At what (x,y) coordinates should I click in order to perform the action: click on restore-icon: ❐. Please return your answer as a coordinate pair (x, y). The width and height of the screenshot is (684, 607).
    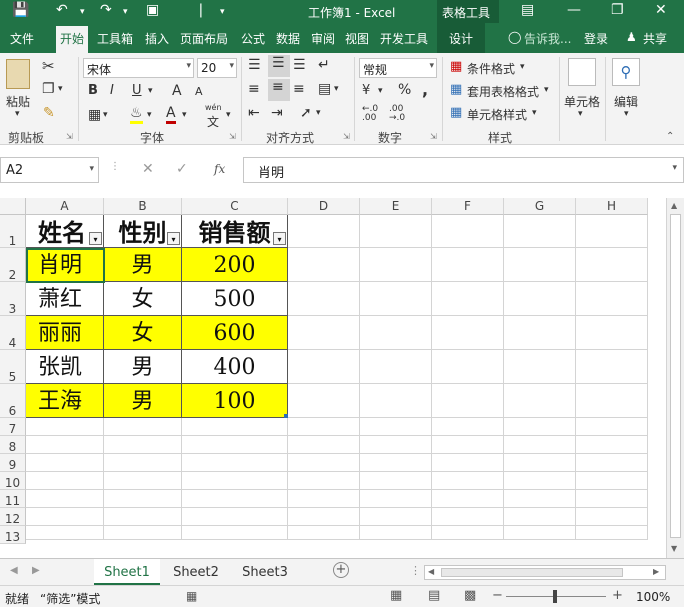
    Looking at the image, I should click on (617, 10).